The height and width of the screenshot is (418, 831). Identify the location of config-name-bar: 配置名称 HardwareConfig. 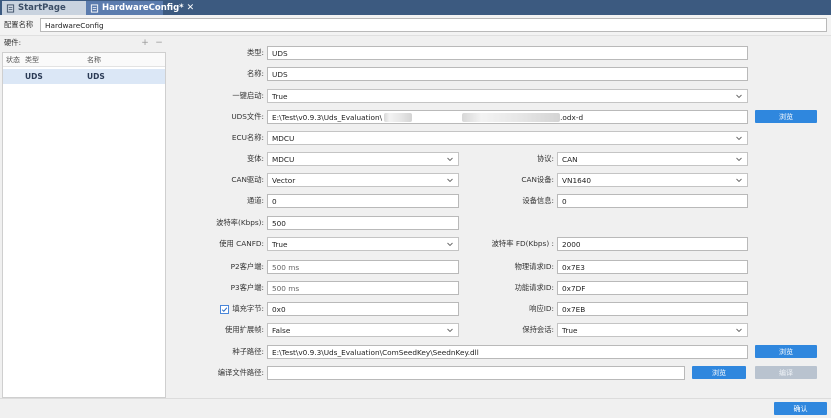
(415, 25).